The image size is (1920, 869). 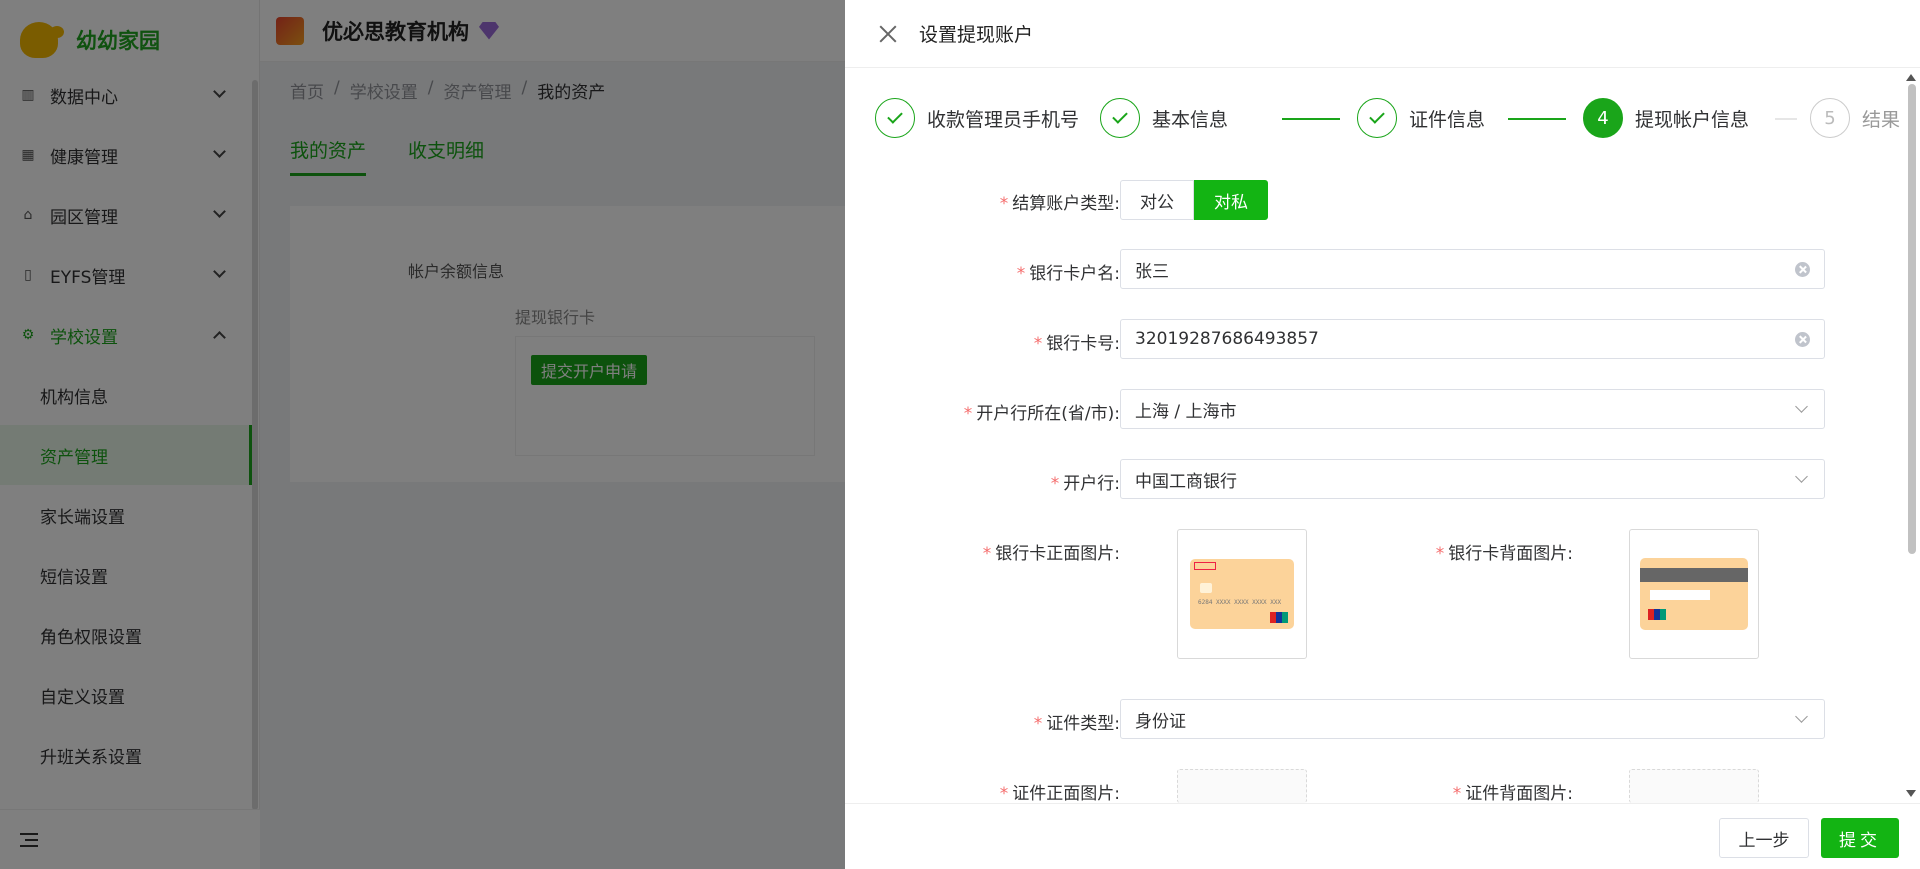 I want to click on step-result: 5 结果, so click(x=1855, y=118).